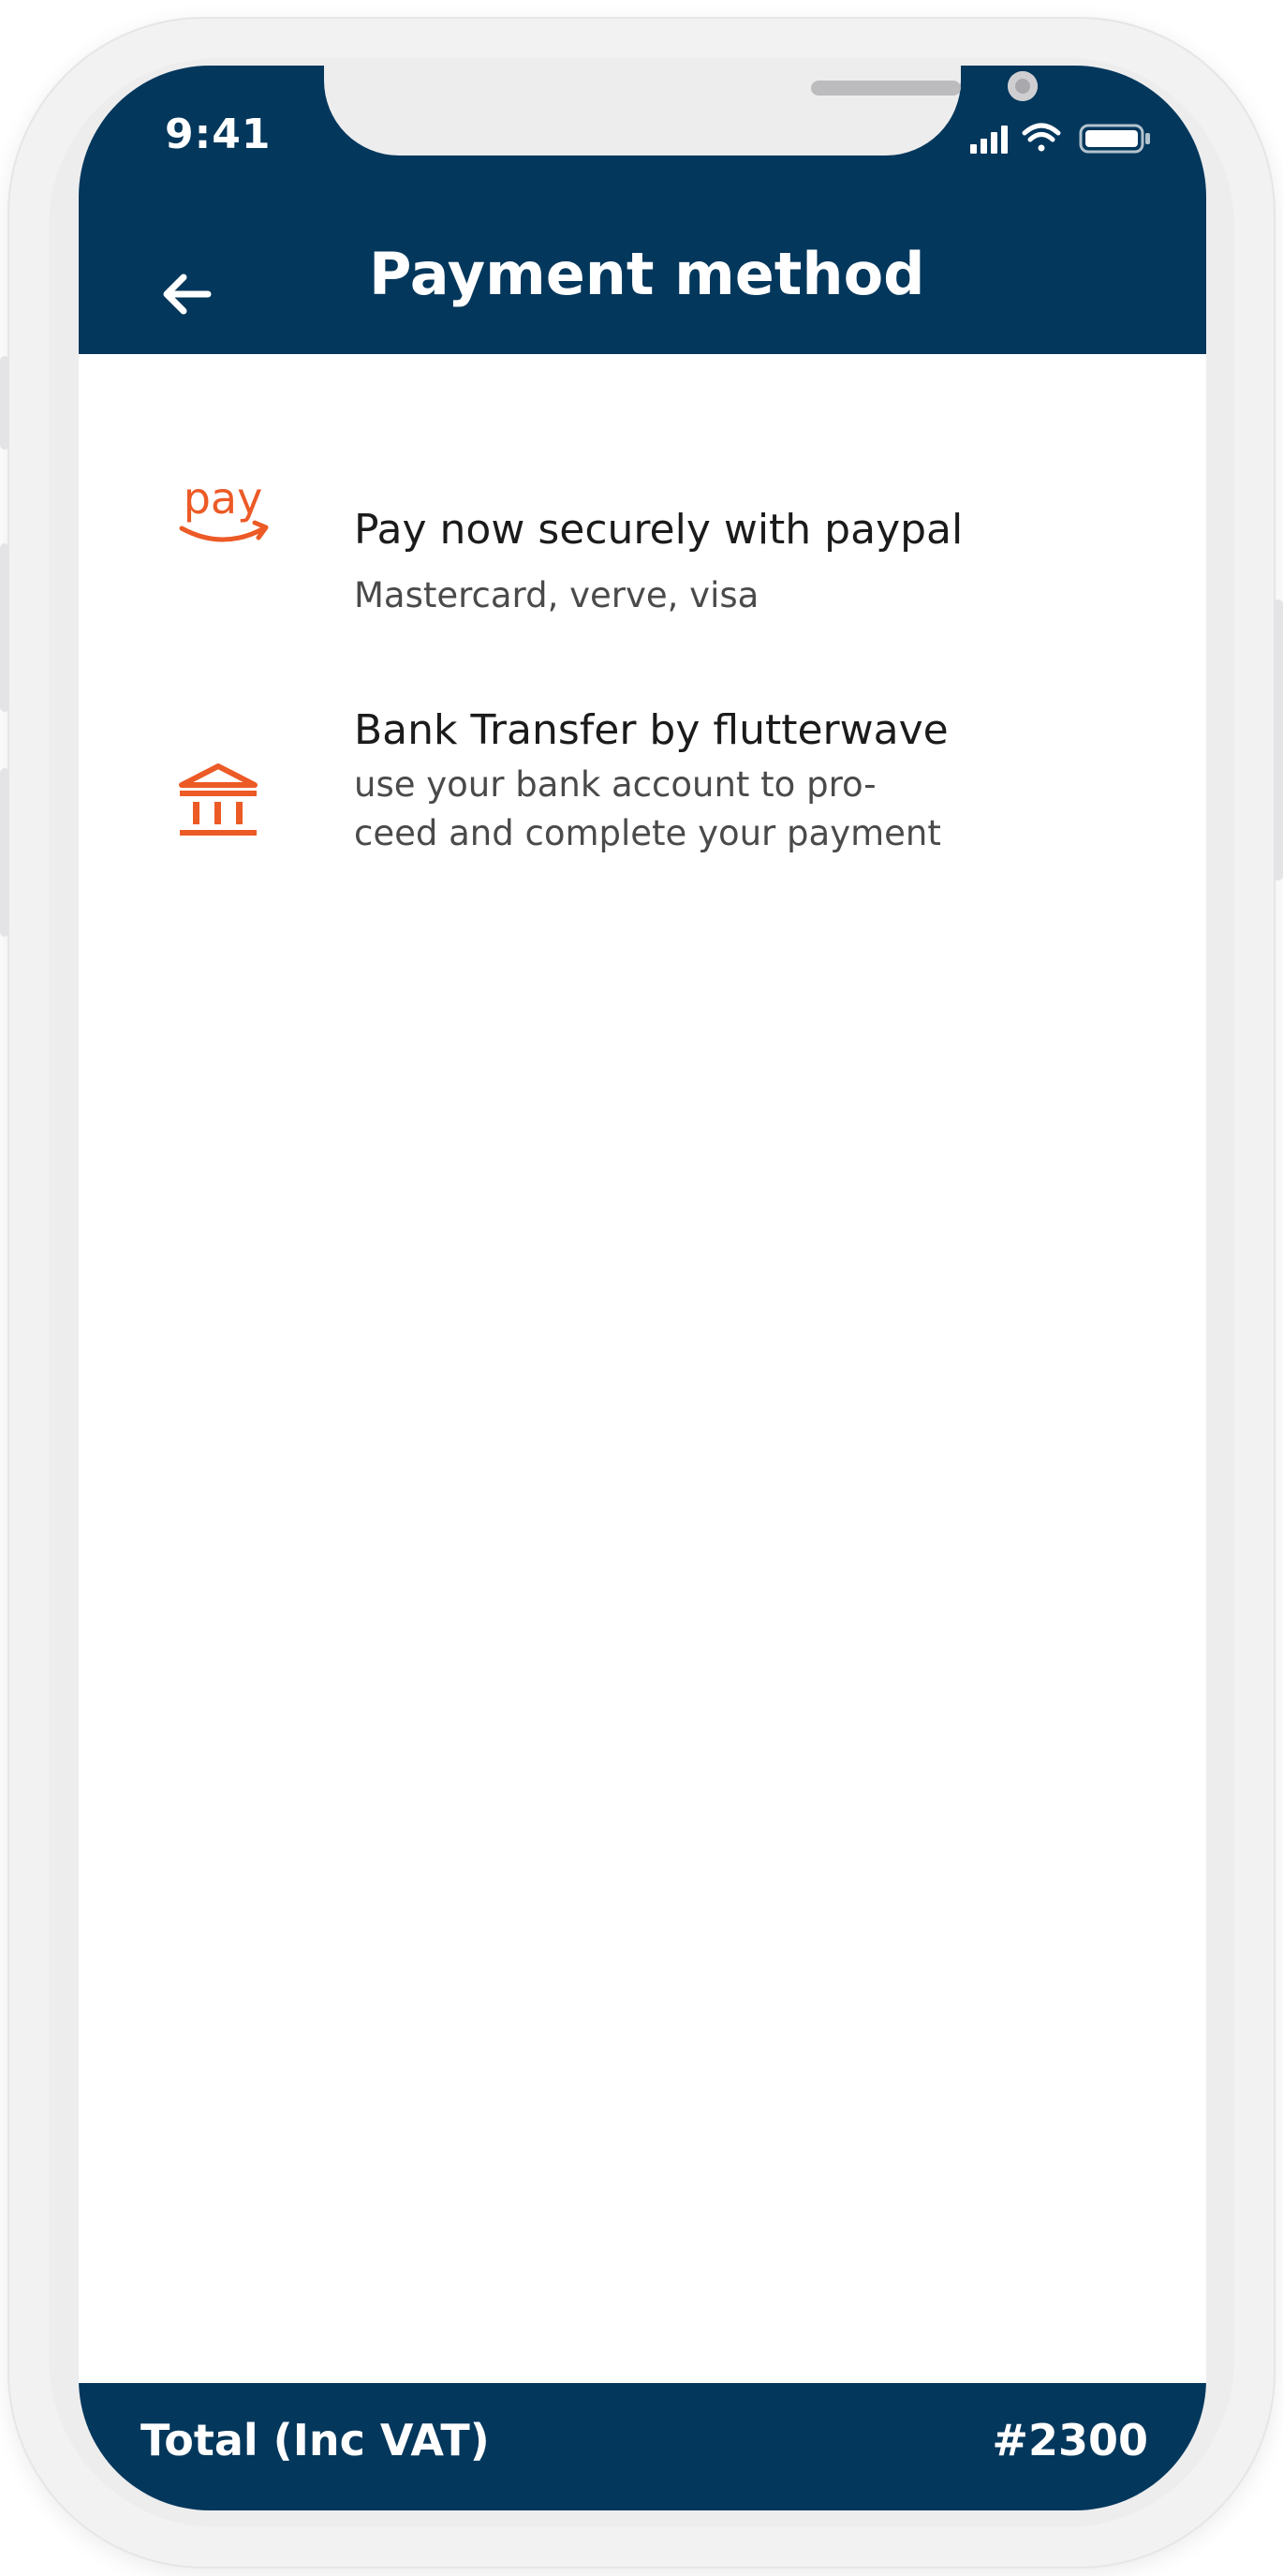 The image size is (1283, 2576). I want to click on back-arrow-icon, so click(187, 294).